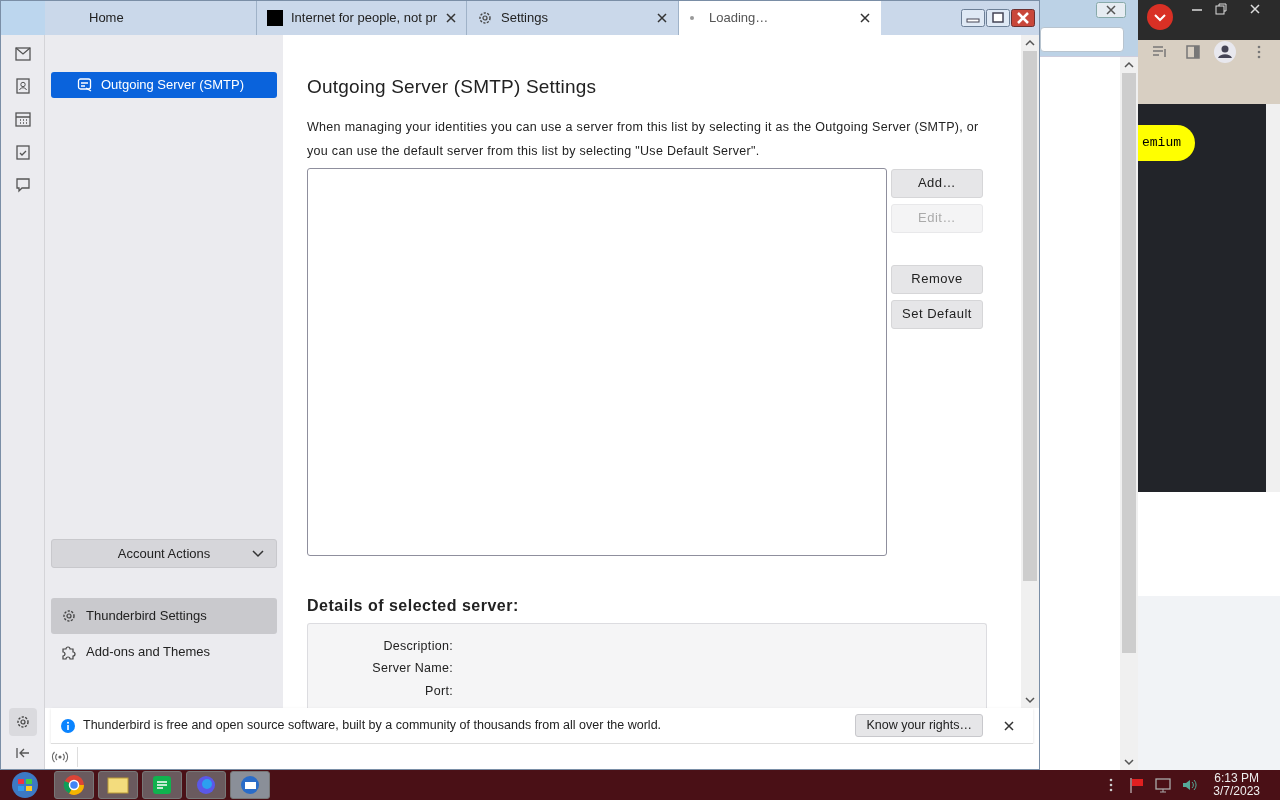 This screenshot has width=1280, height=800. I want to click on minimize-icon, so click(973, 18).